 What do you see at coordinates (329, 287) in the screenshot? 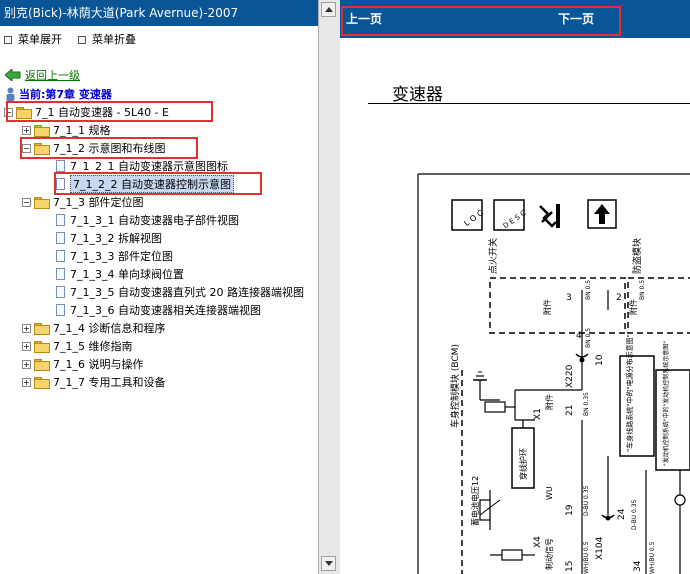
I see `pane-scrollbar` at bounding box center [329, 287].